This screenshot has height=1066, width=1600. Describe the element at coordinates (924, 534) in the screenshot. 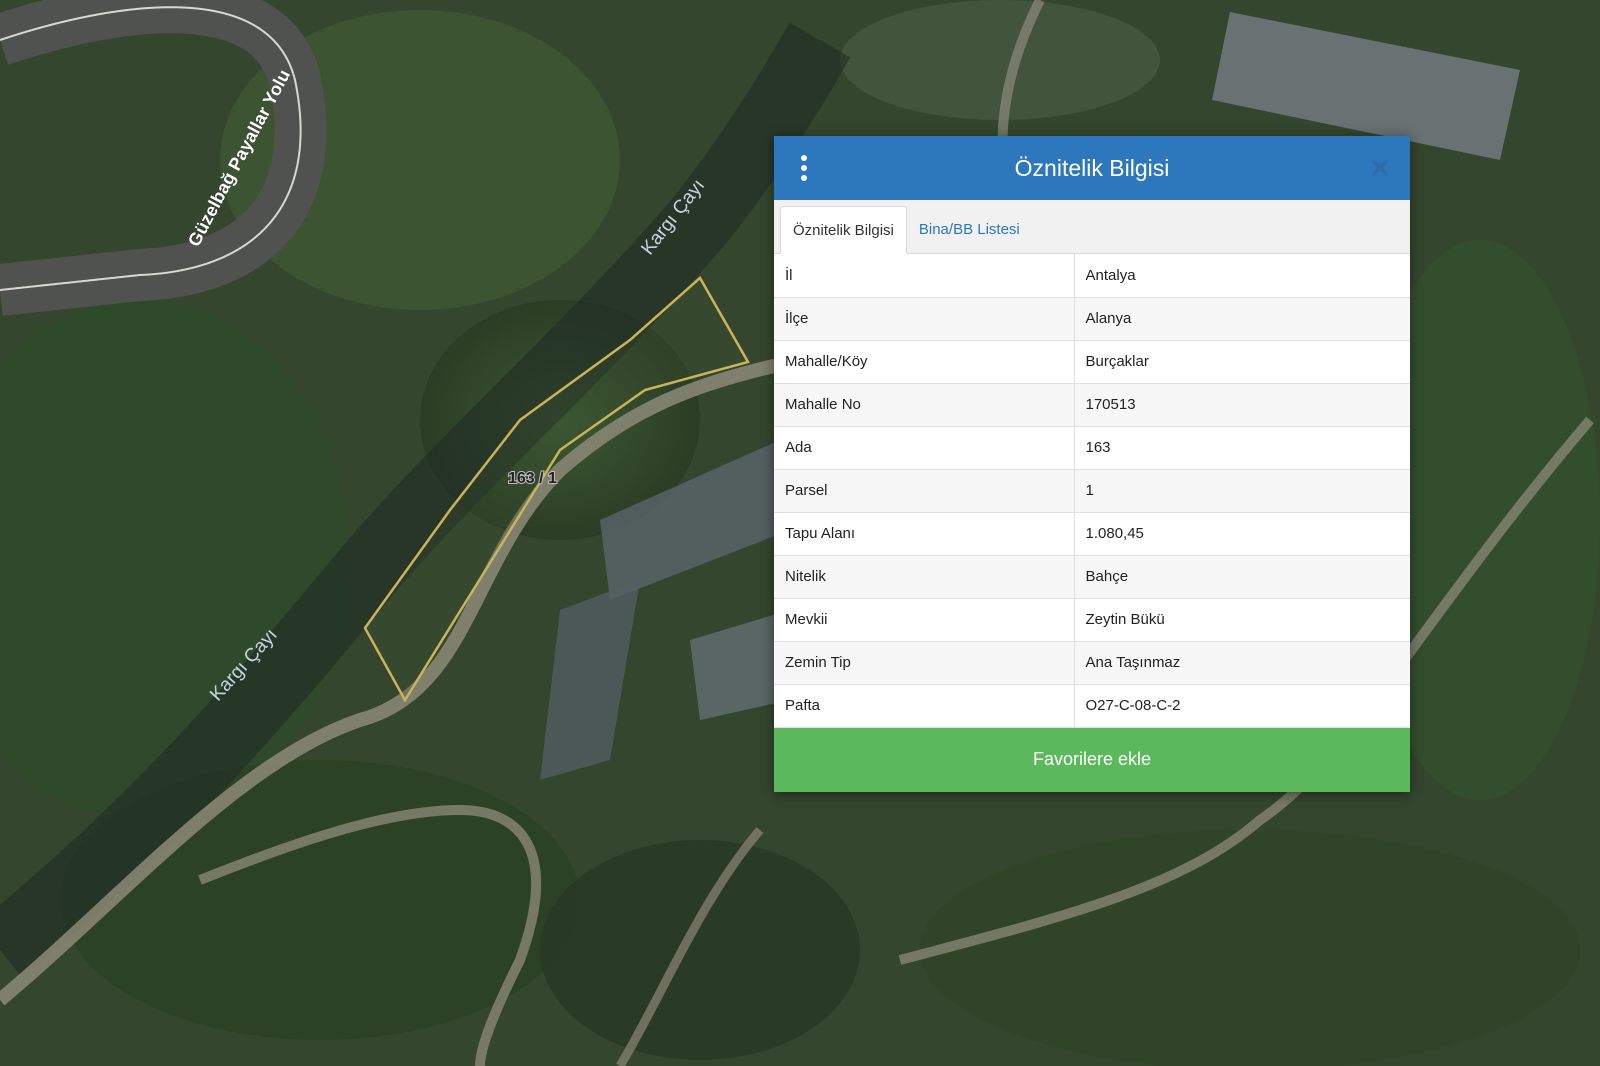

I see `row-key: Tapu Alanı` at that location.